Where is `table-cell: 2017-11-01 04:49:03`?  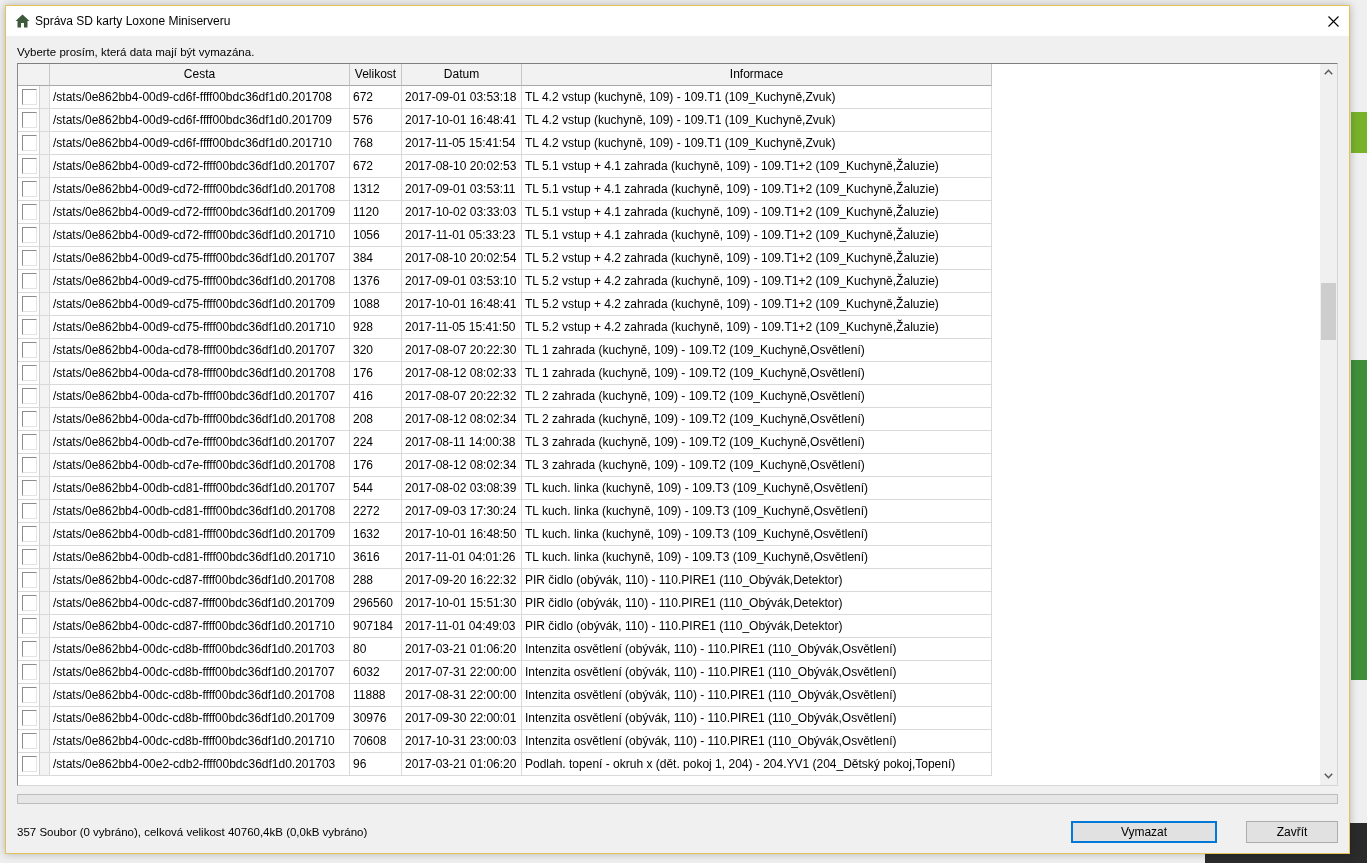
table-cell: 2017-11-01 04:49:03 is located at coordinates (462, 626).